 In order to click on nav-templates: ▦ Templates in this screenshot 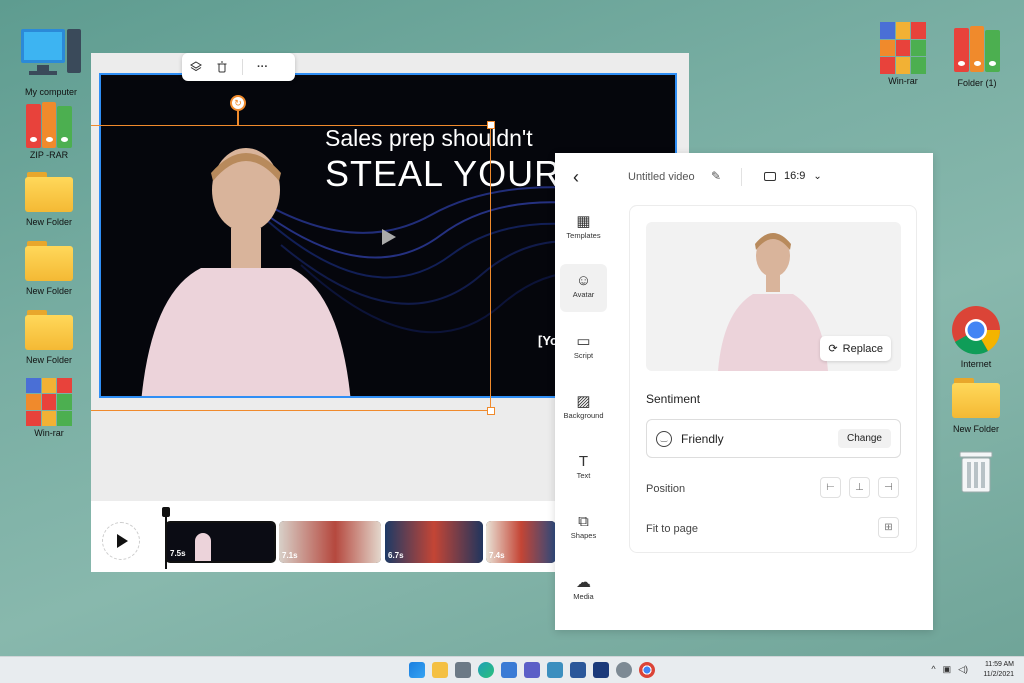, I will do `click(583, 229)`.